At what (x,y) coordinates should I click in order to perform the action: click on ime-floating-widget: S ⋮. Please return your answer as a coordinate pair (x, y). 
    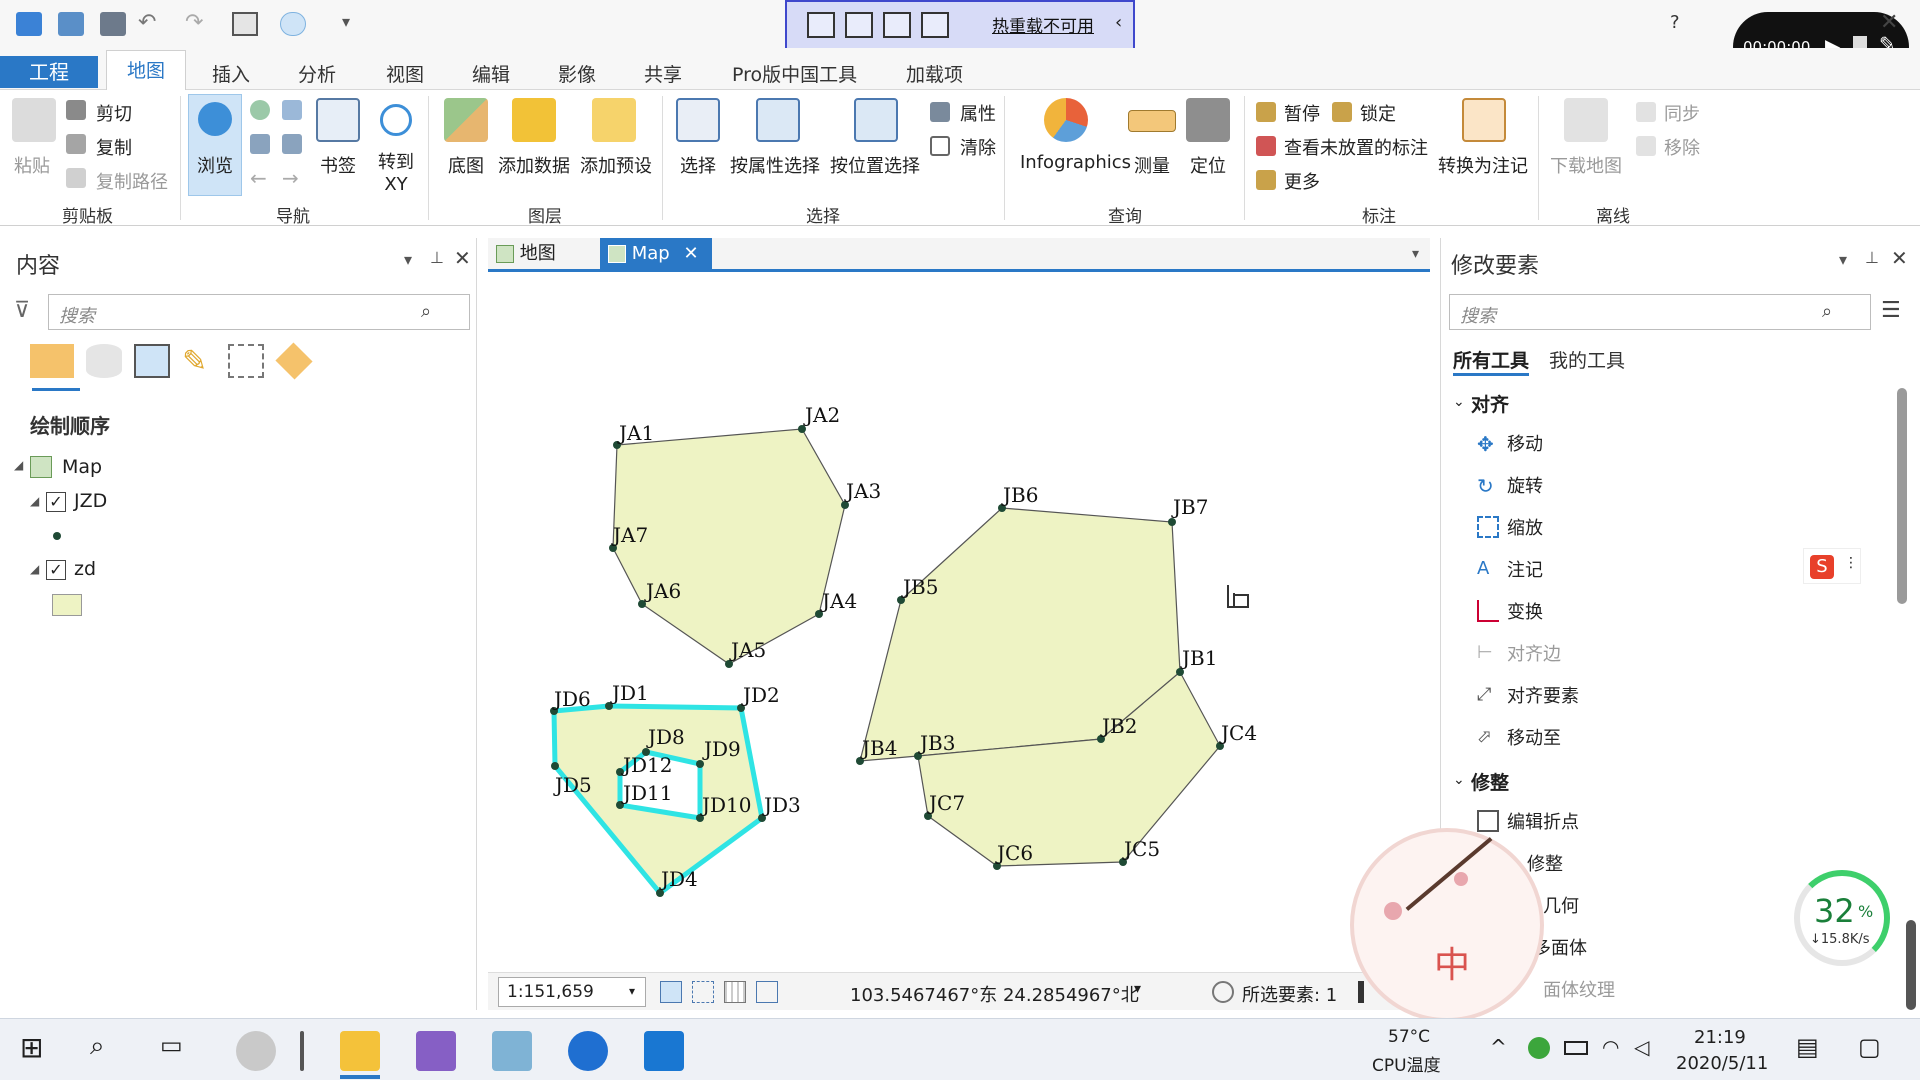
    Looking at the image, I should click on (1832, 566).